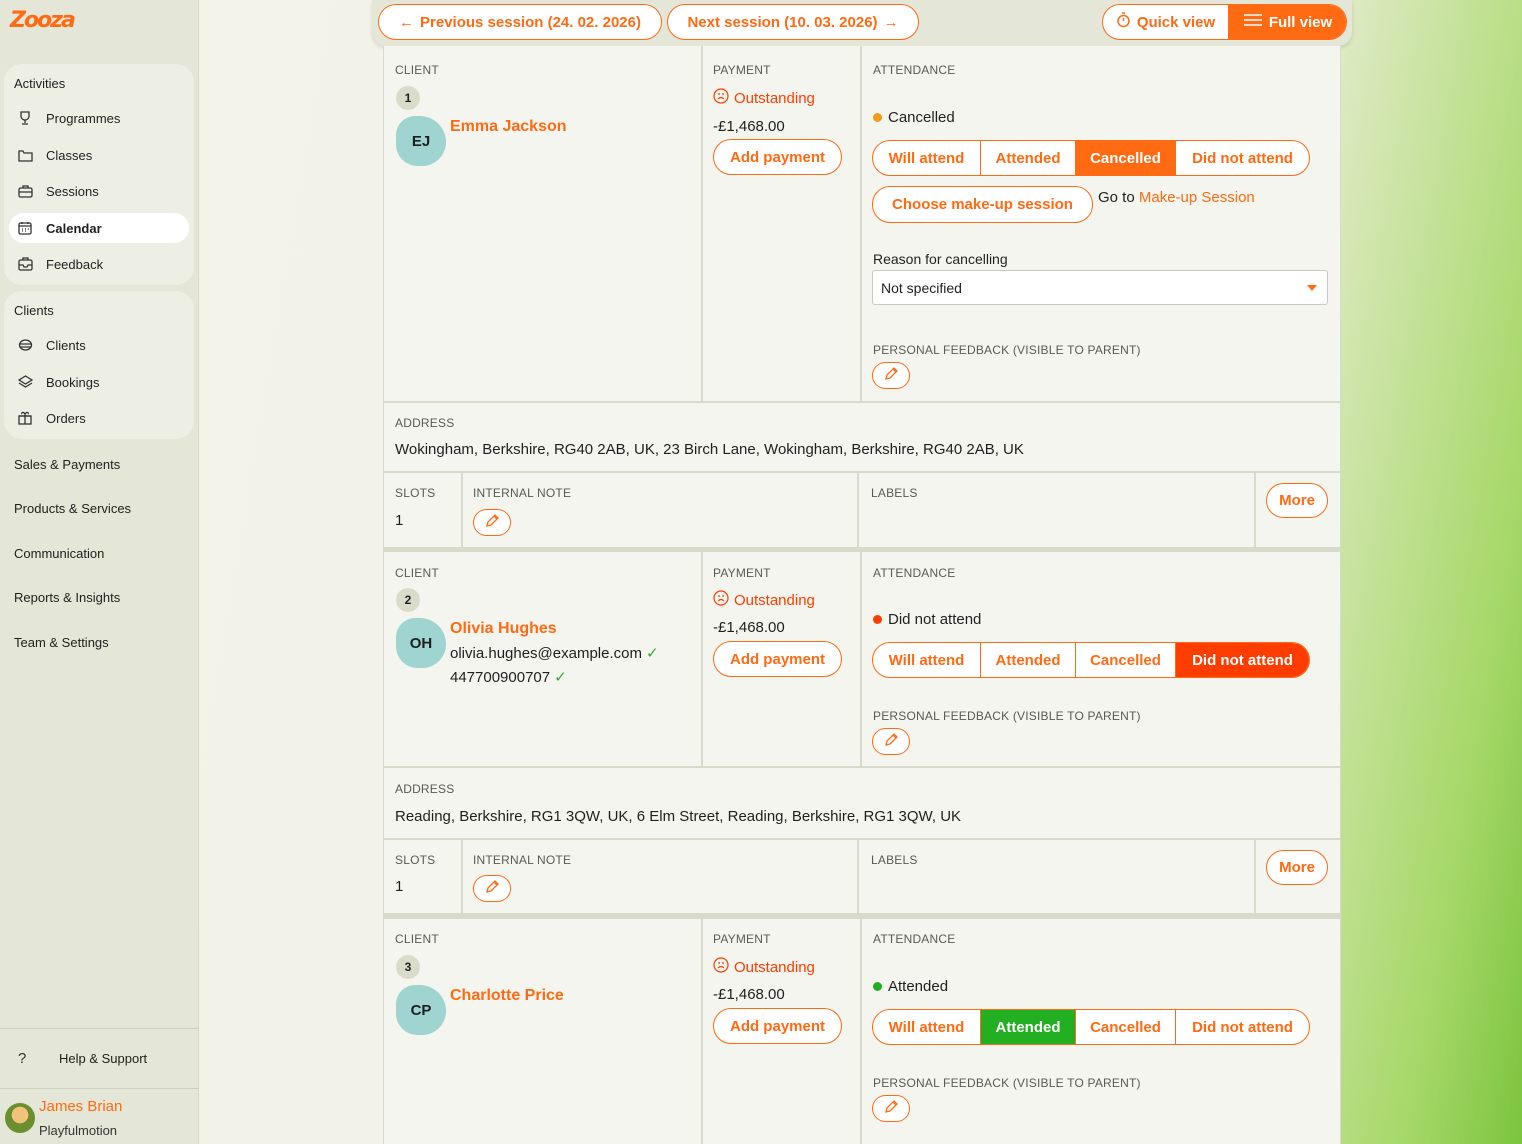 The width and height of the screenshot is (1522, 1144). I want to click on stopwatch-icon, so click(1123, 22).